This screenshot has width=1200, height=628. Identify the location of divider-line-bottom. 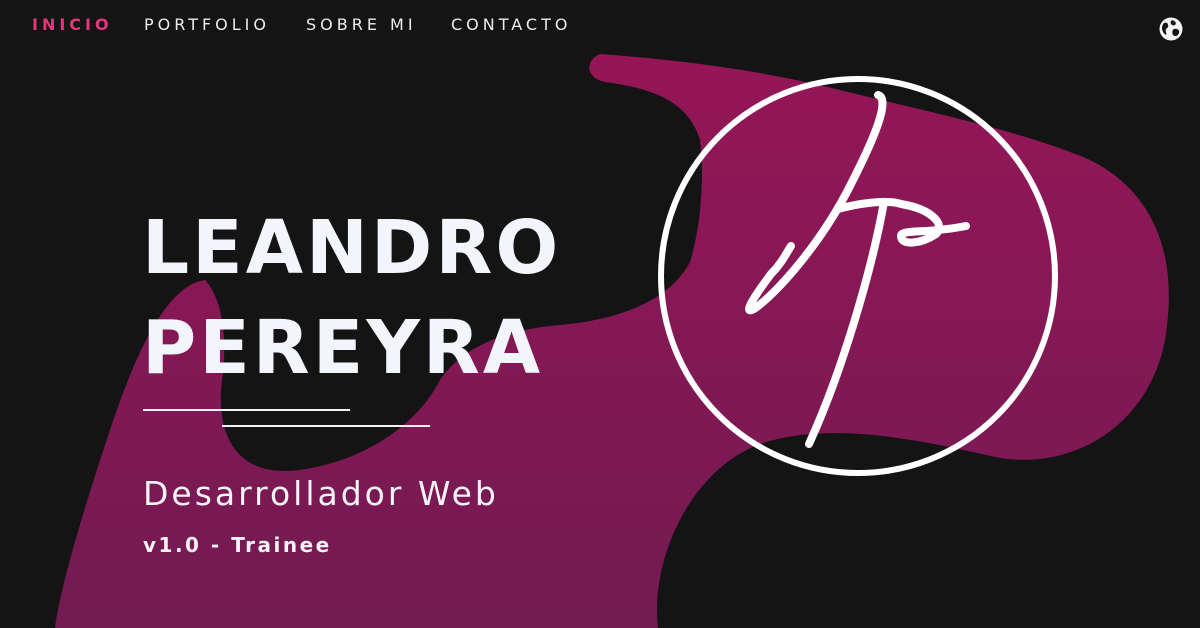
(326, 426).